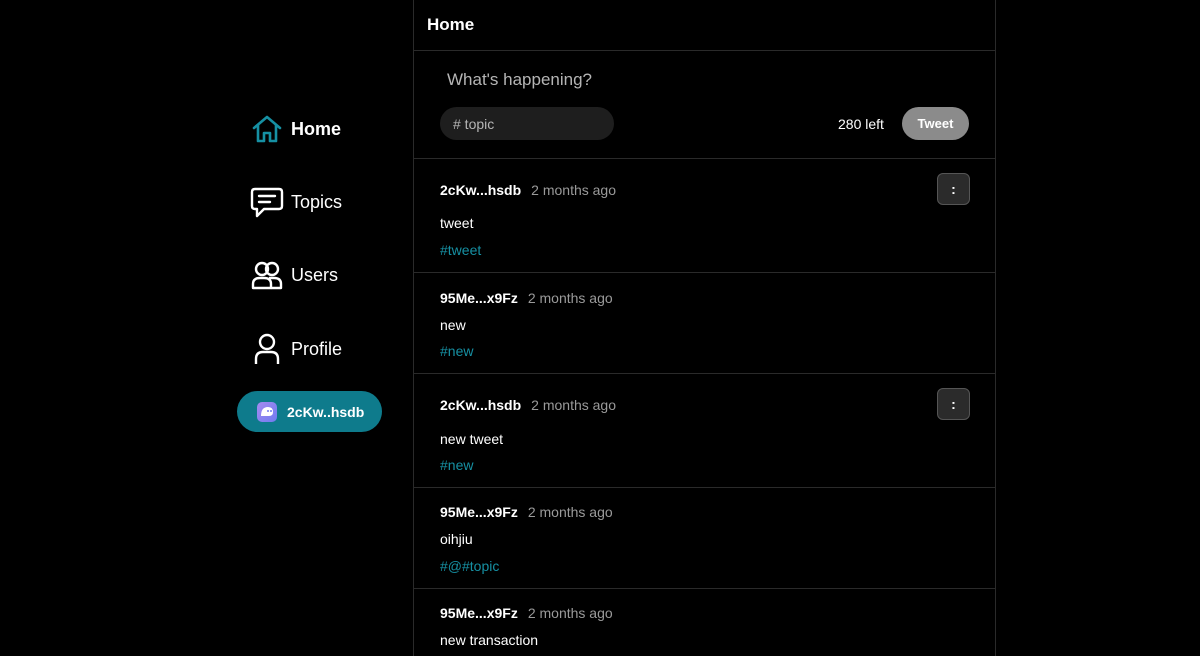  What do you see at coordinates (861, 124) in the screenshot?
I see `char-count: 280 left` at bounding box center [861, 124].